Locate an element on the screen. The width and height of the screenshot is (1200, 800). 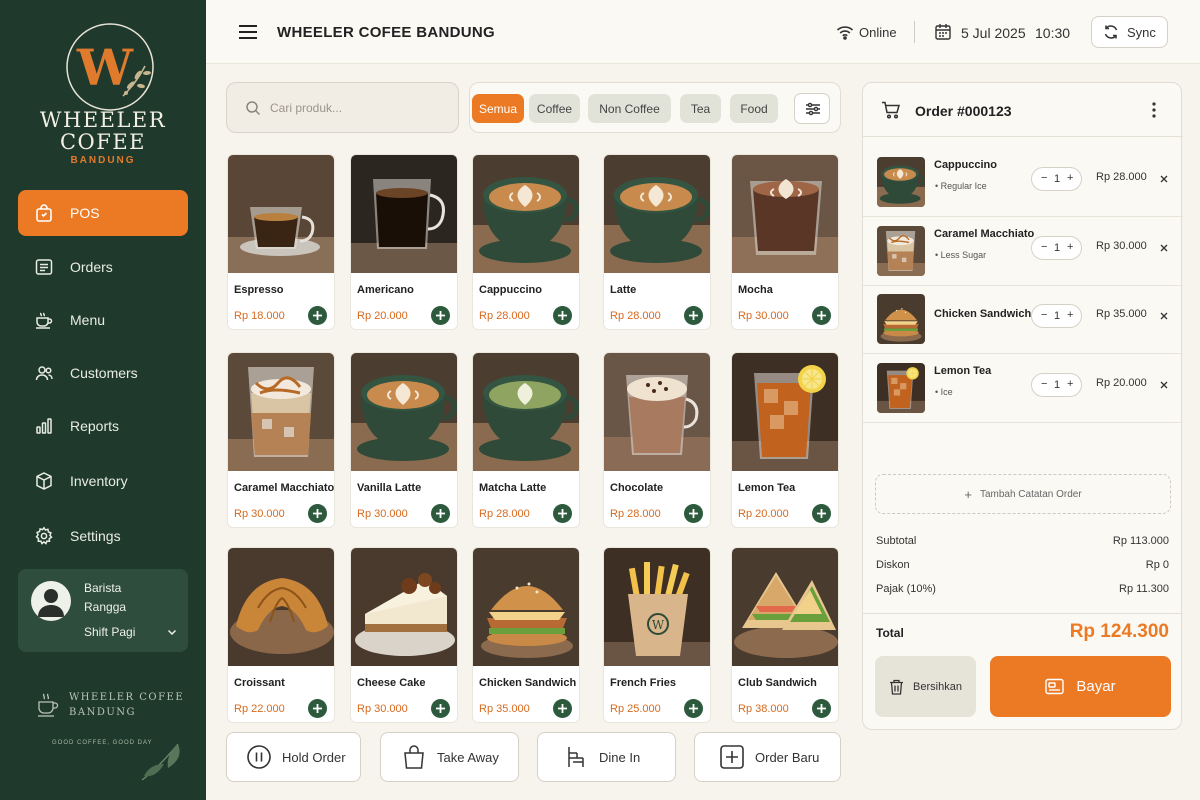
shift-label: Shift Pagi is located at coordinates (109, 632).